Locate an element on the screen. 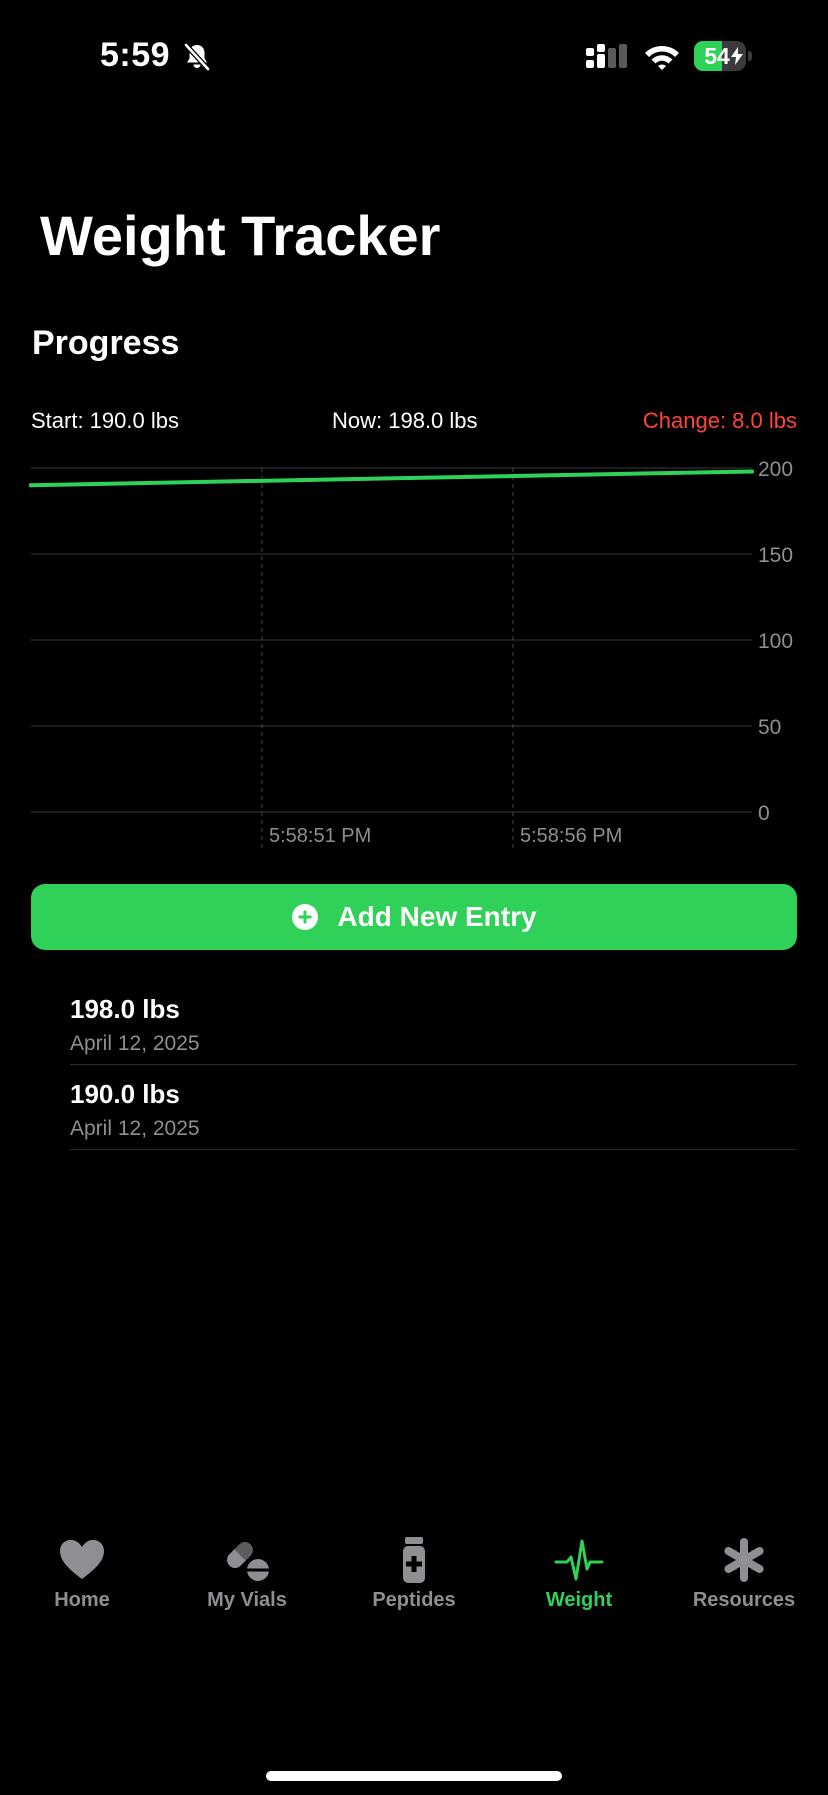  status-time: 5:59 is located at coordinates (135, 55).